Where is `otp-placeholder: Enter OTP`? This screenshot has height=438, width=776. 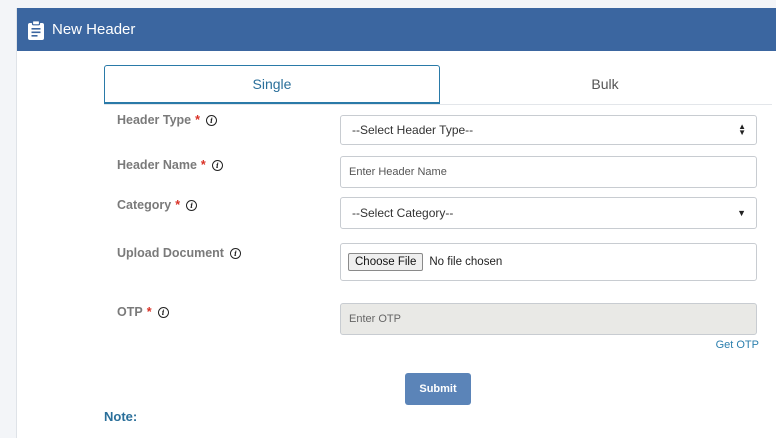
otp-placeholder: Enter OTP is located at coordinates (375, 319).